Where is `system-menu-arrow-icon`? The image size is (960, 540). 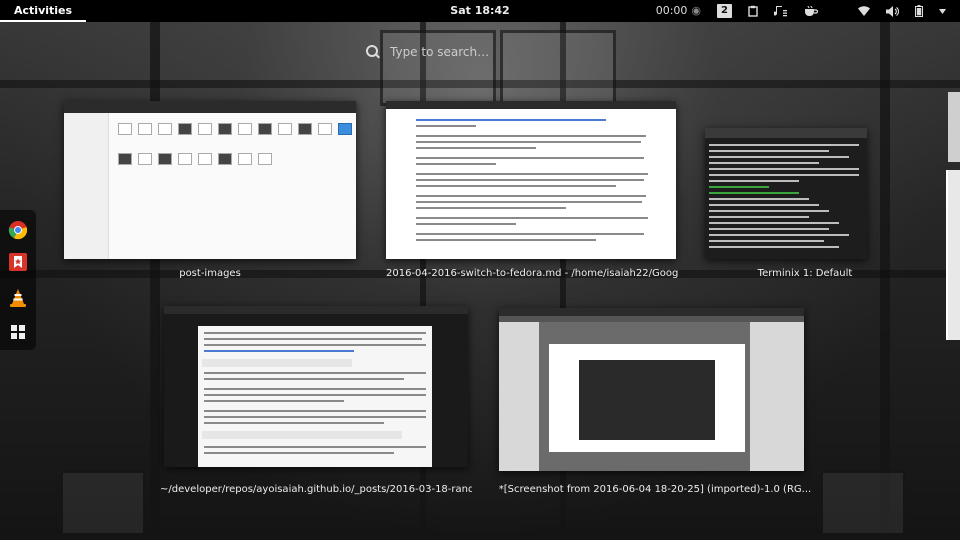 system-menu-arrow-icon is located at coordinates (942, 11).